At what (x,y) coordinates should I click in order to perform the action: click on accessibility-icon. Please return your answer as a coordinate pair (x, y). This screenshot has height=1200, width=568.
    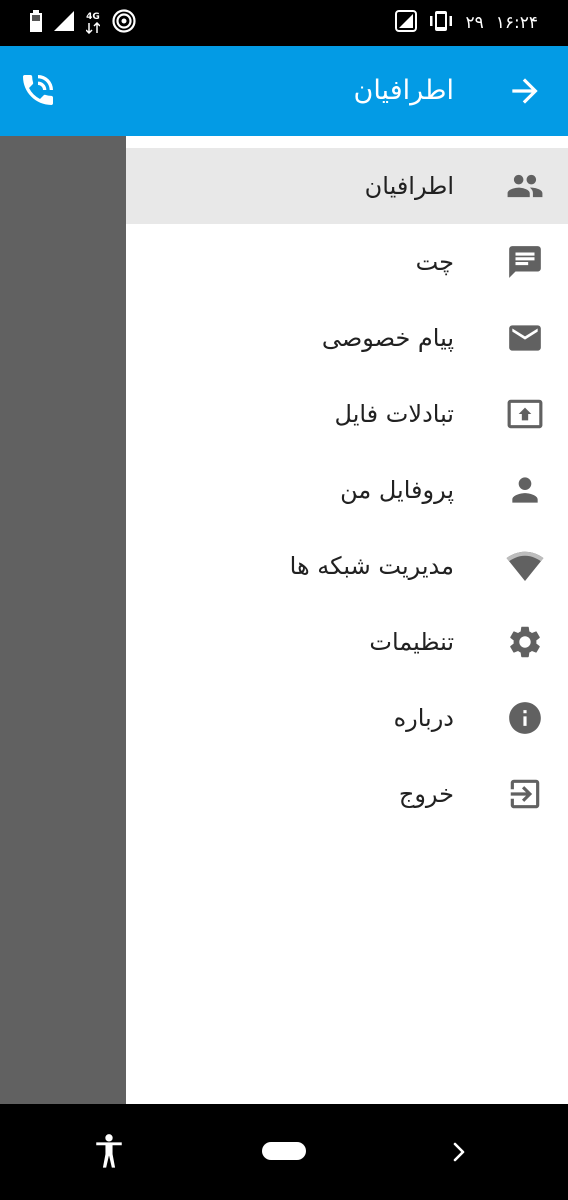
    Looking at the image, I should click on (109, 1154).